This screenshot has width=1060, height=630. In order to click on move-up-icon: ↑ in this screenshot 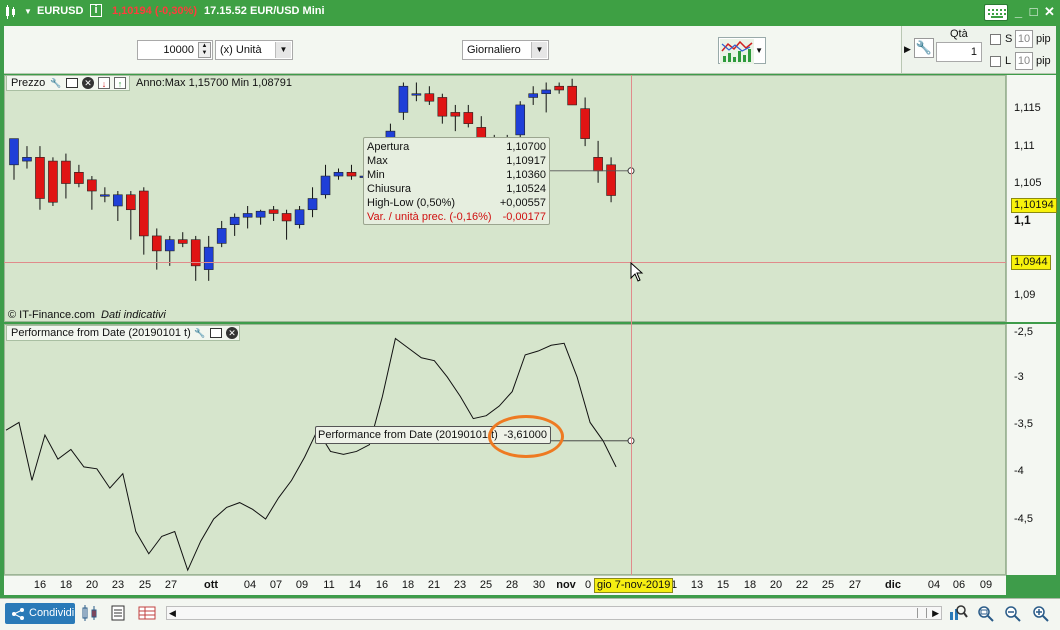, I will do `click(120, 83)`.